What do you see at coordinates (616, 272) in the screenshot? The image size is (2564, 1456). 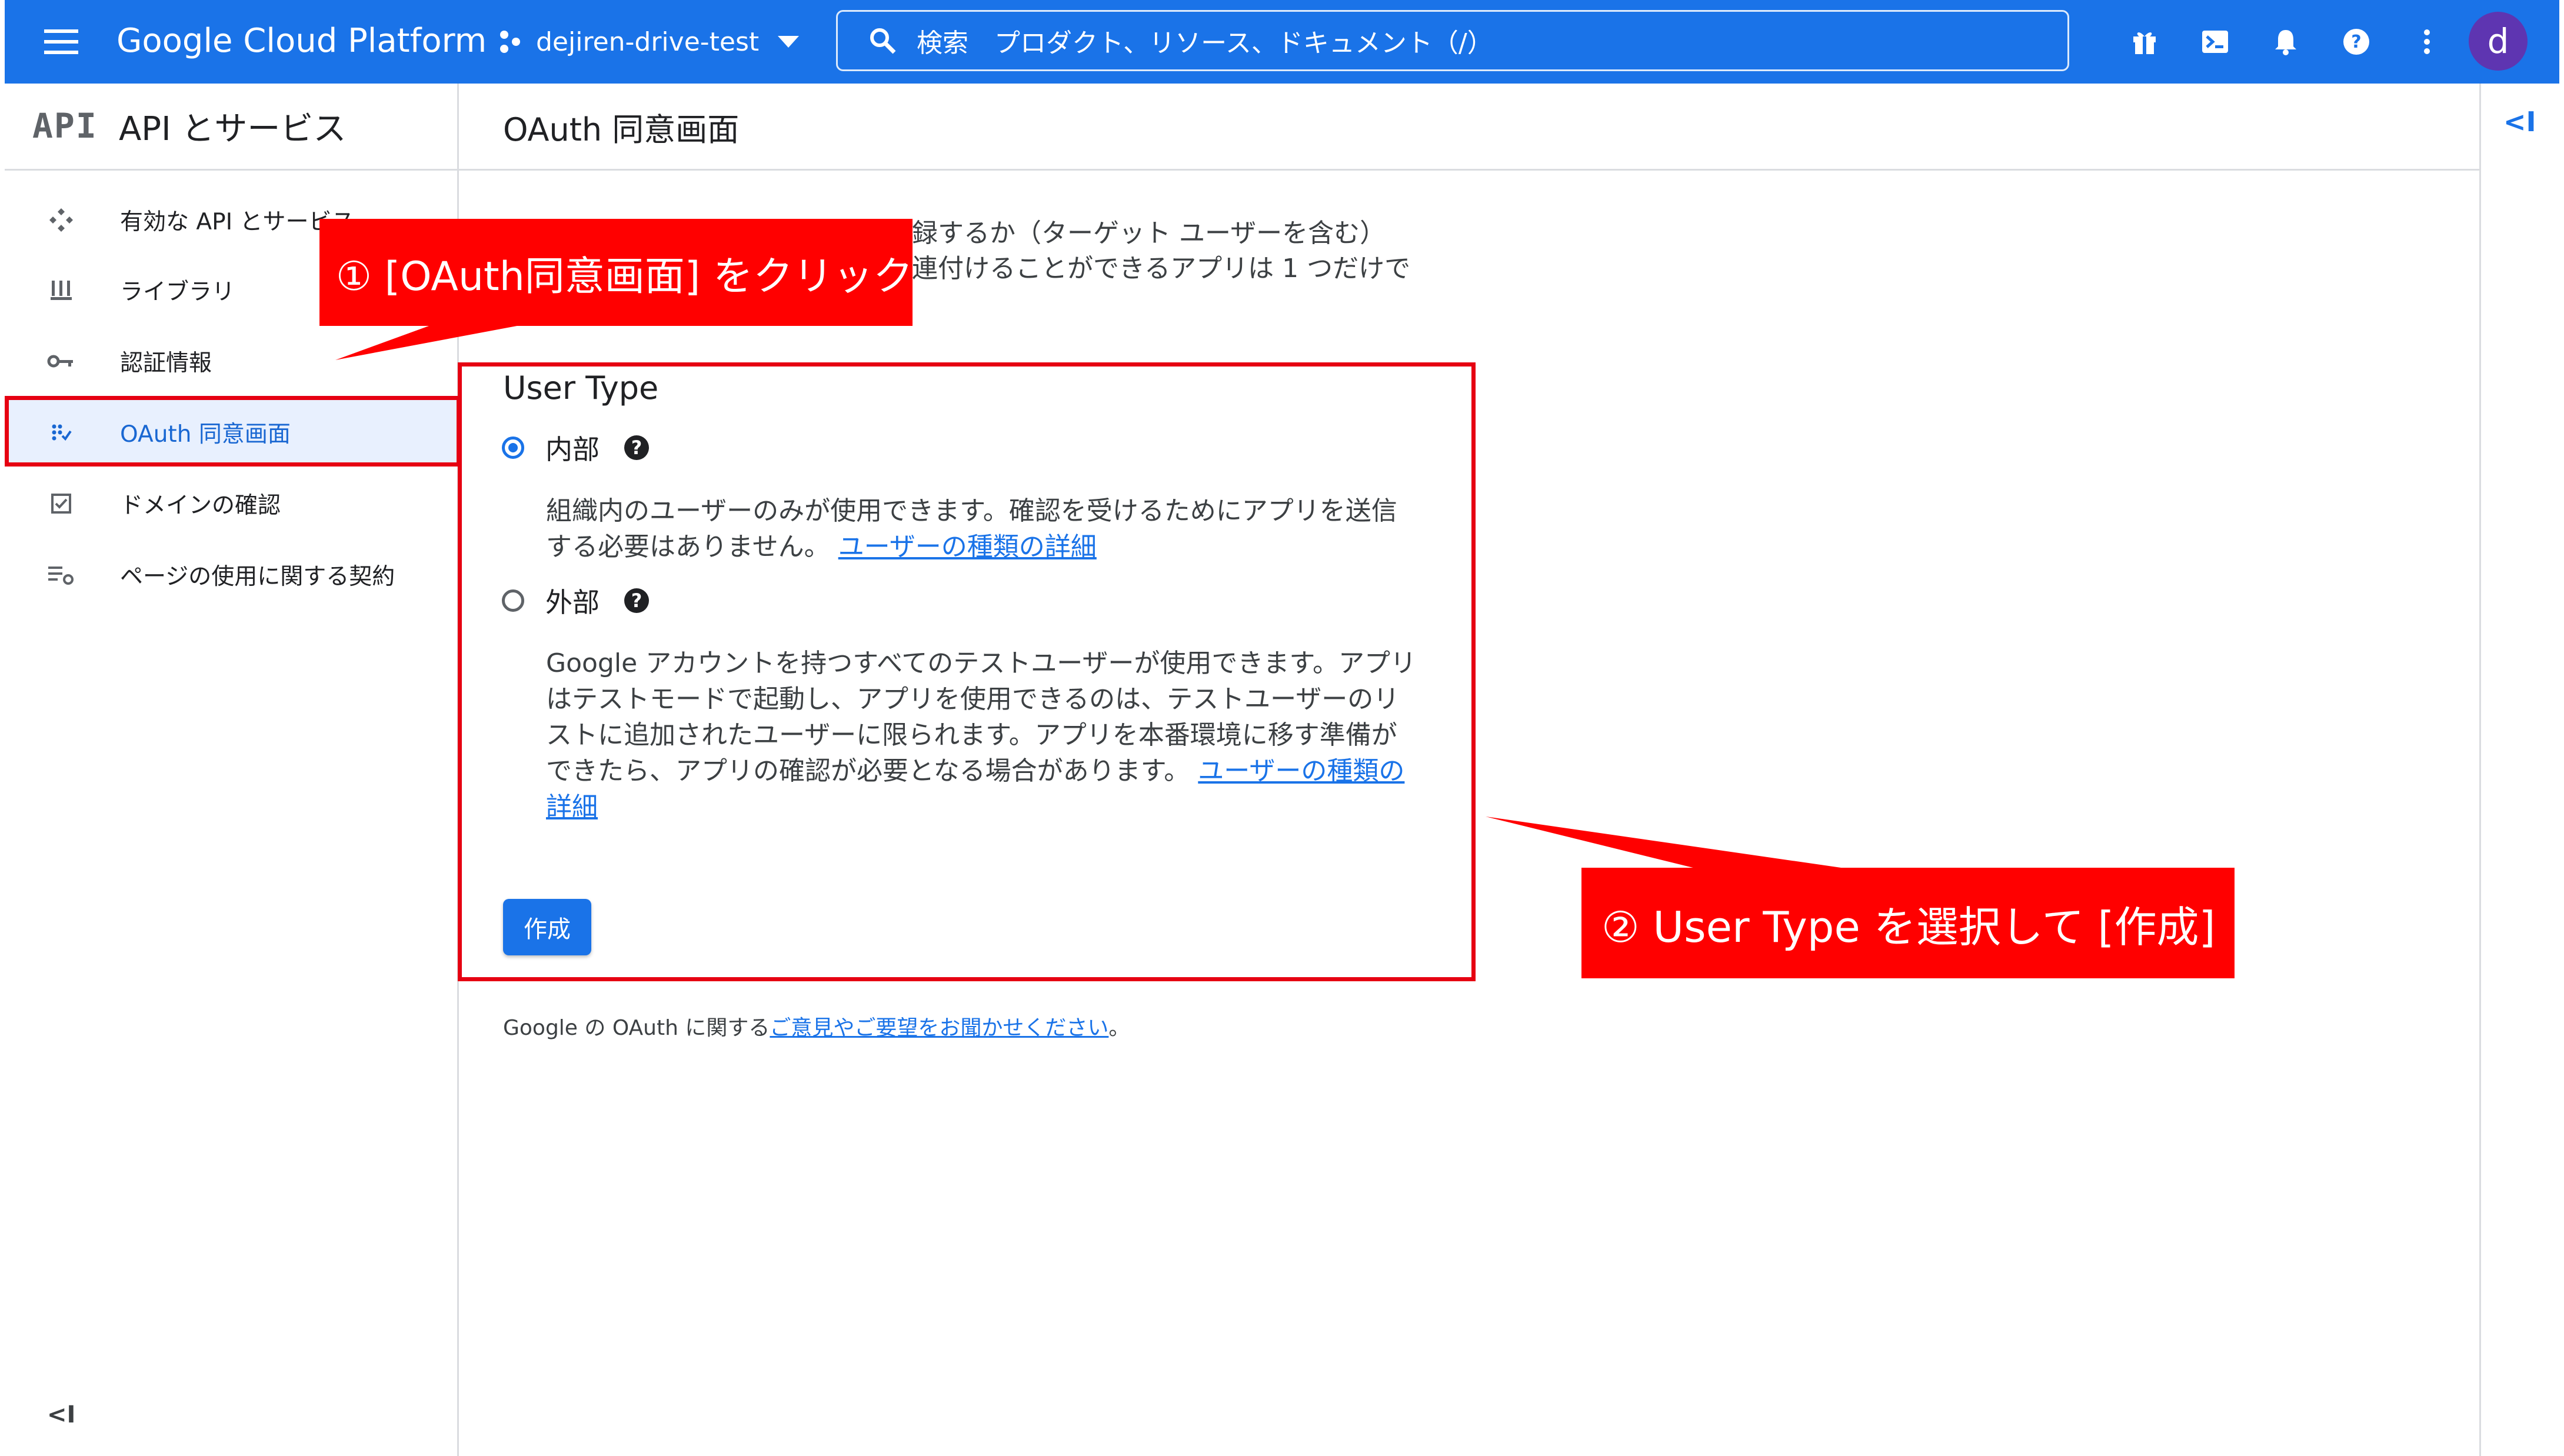 I see `annotation-callout-1: ① [OAuth同意画面] をクリック` at bounding box center [616, 272].